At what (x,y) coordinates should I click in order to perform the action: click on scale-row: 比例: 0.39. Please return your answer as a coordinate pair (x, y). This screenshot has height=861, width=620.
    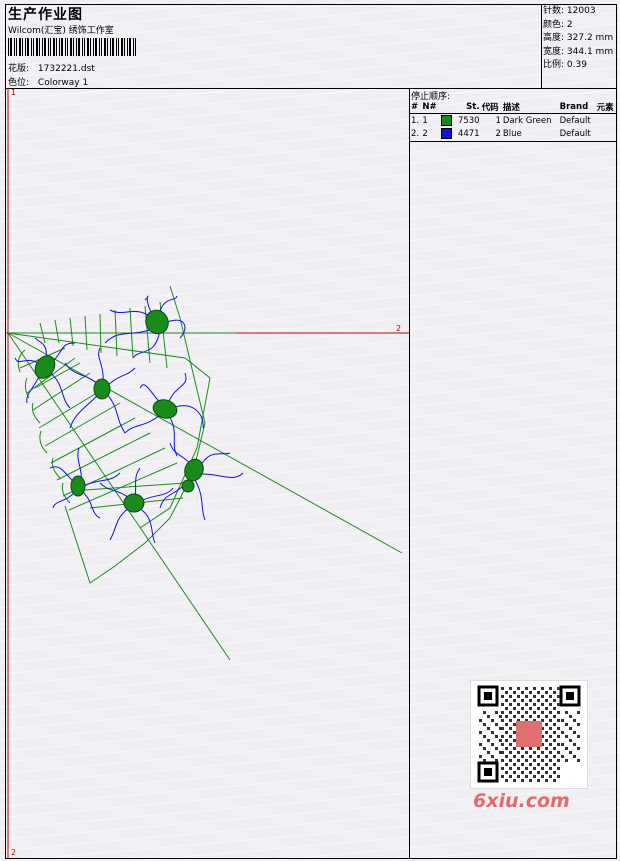
    Looking at the image, I should click on (578, 66).